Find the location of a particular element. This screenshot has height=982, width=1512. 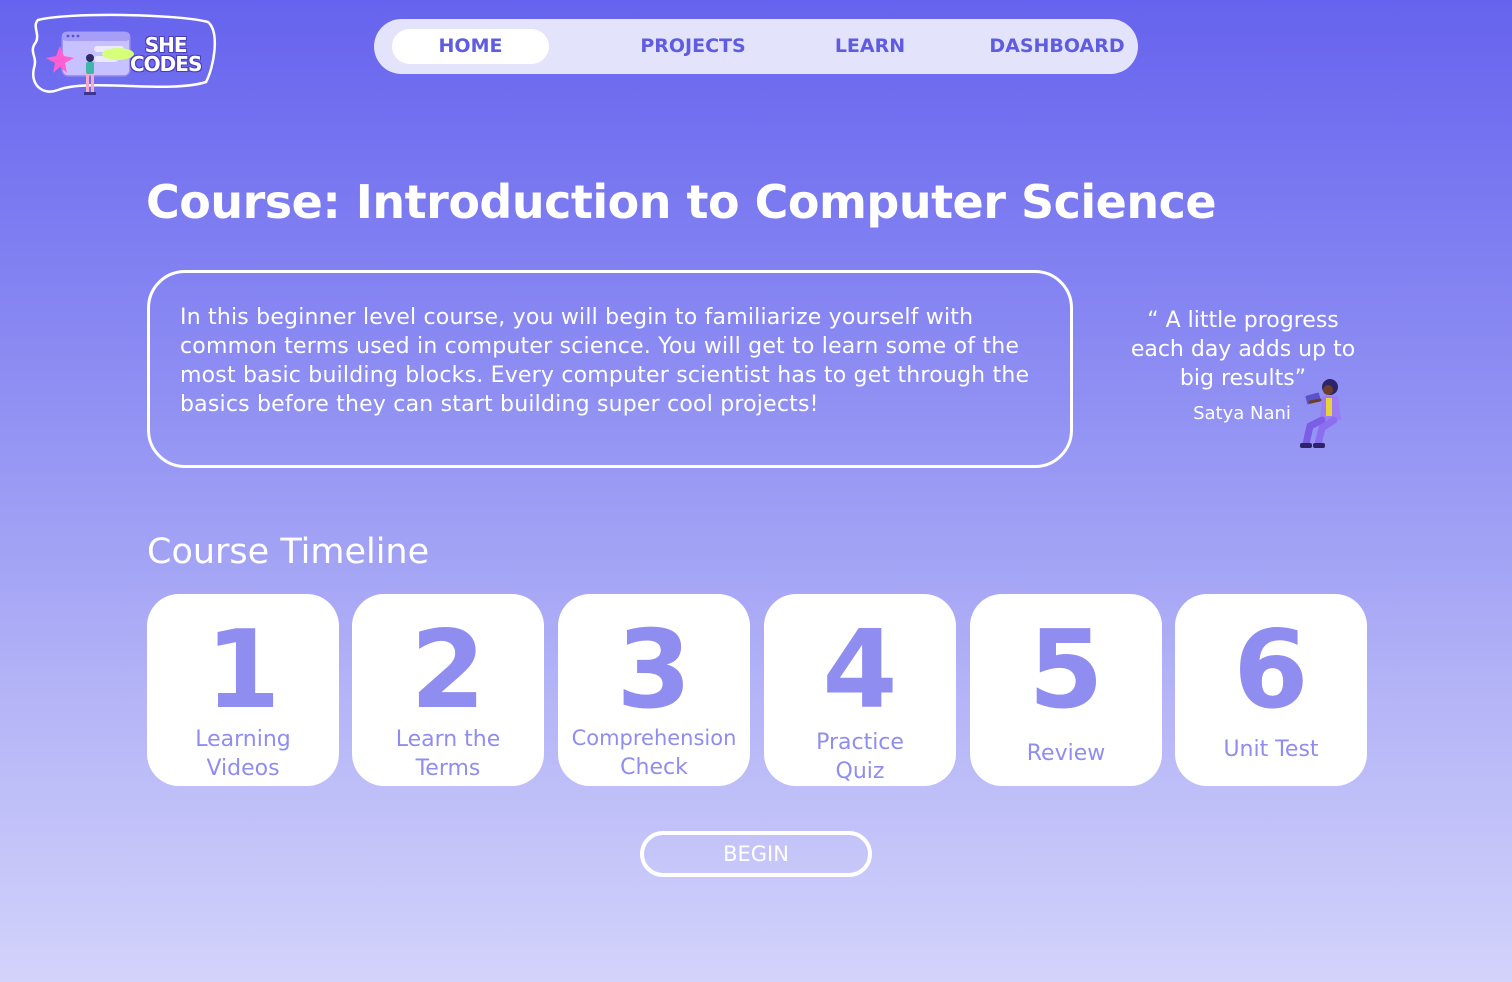

course-timeline-title: Course Timeline is located at coordinates (288, 552).